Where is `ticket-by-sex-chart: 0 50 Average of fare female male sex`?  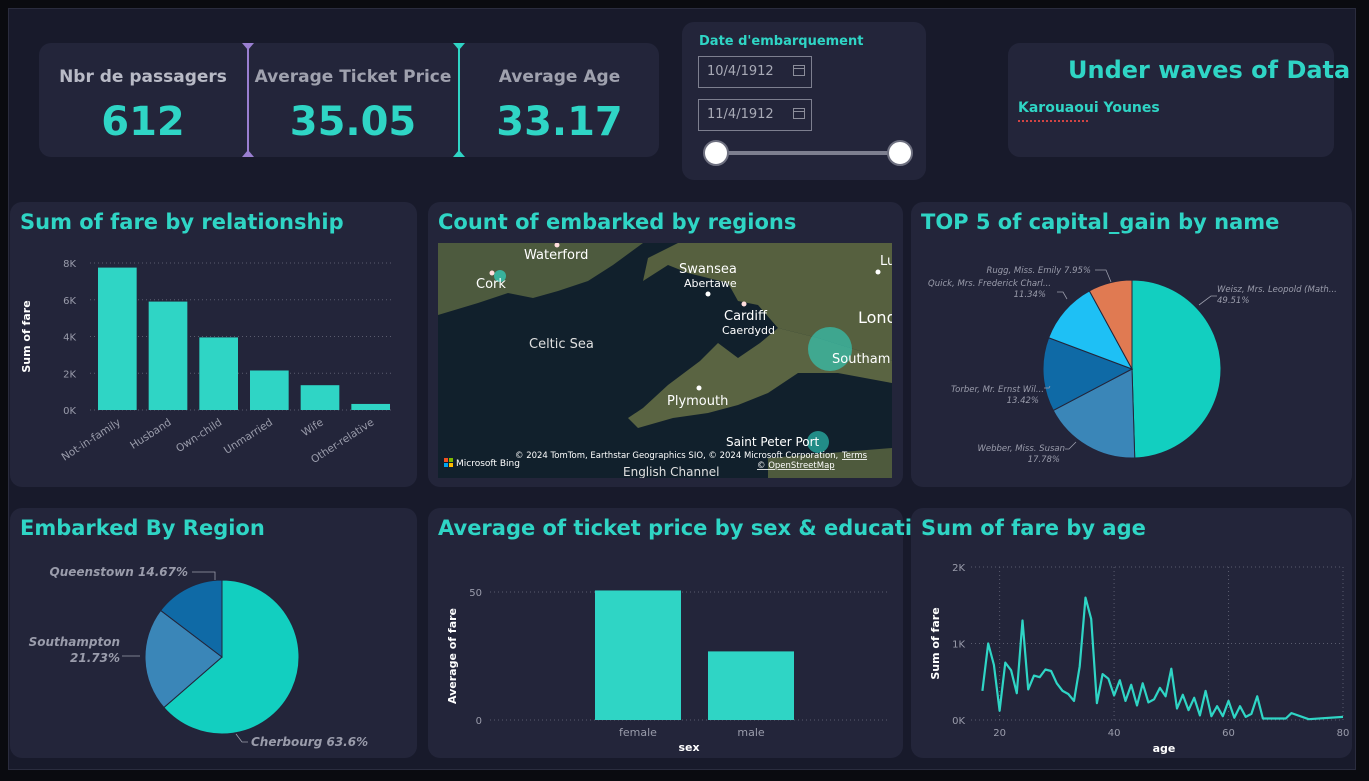
ticket-by-sex-chart: 0 50 Average of fare female male sex is located at coordinates (668, 671).